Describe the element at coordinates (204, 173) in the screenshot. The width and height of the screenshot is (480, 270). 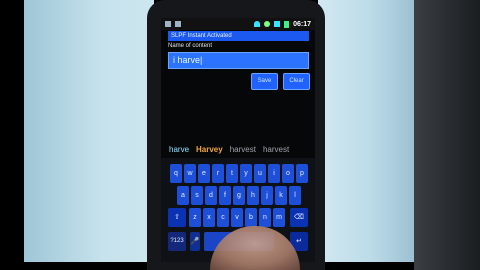
I see `key-e: e` at that location.